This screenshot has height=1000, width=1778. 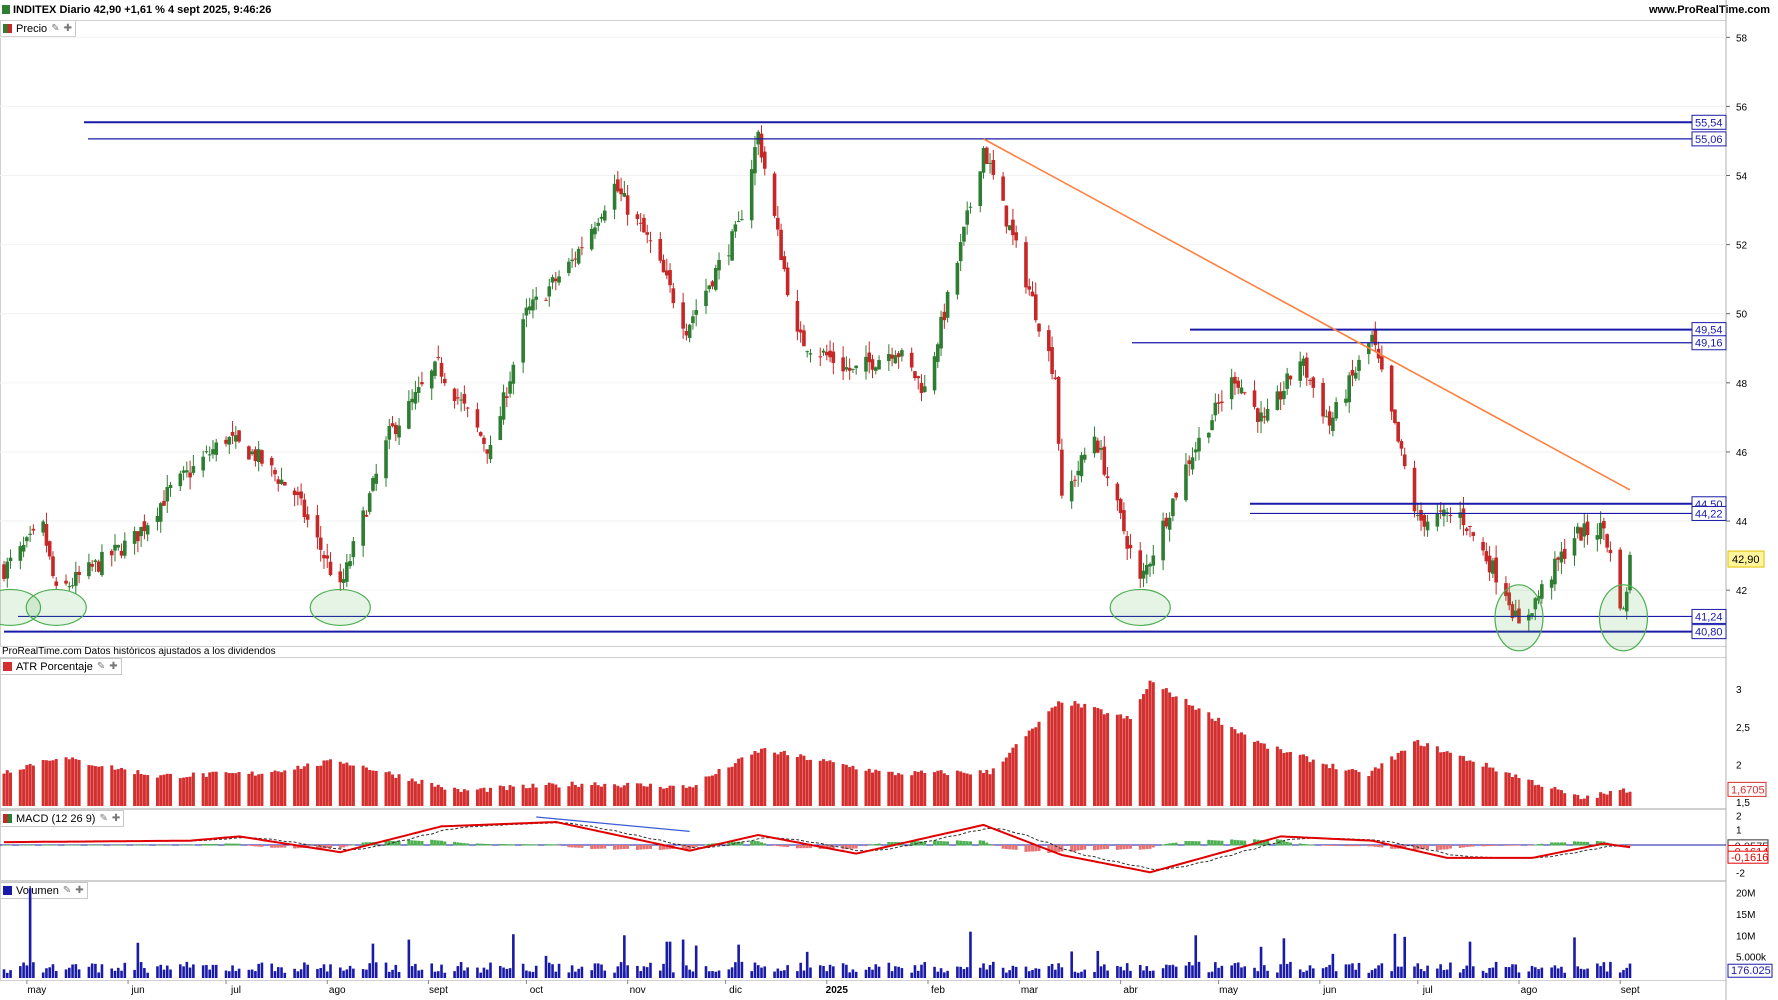 What do you see at coordinates (1140, 607) in the screenshot?
I see `support-touch-circle` at bounding box center [1140, 607].